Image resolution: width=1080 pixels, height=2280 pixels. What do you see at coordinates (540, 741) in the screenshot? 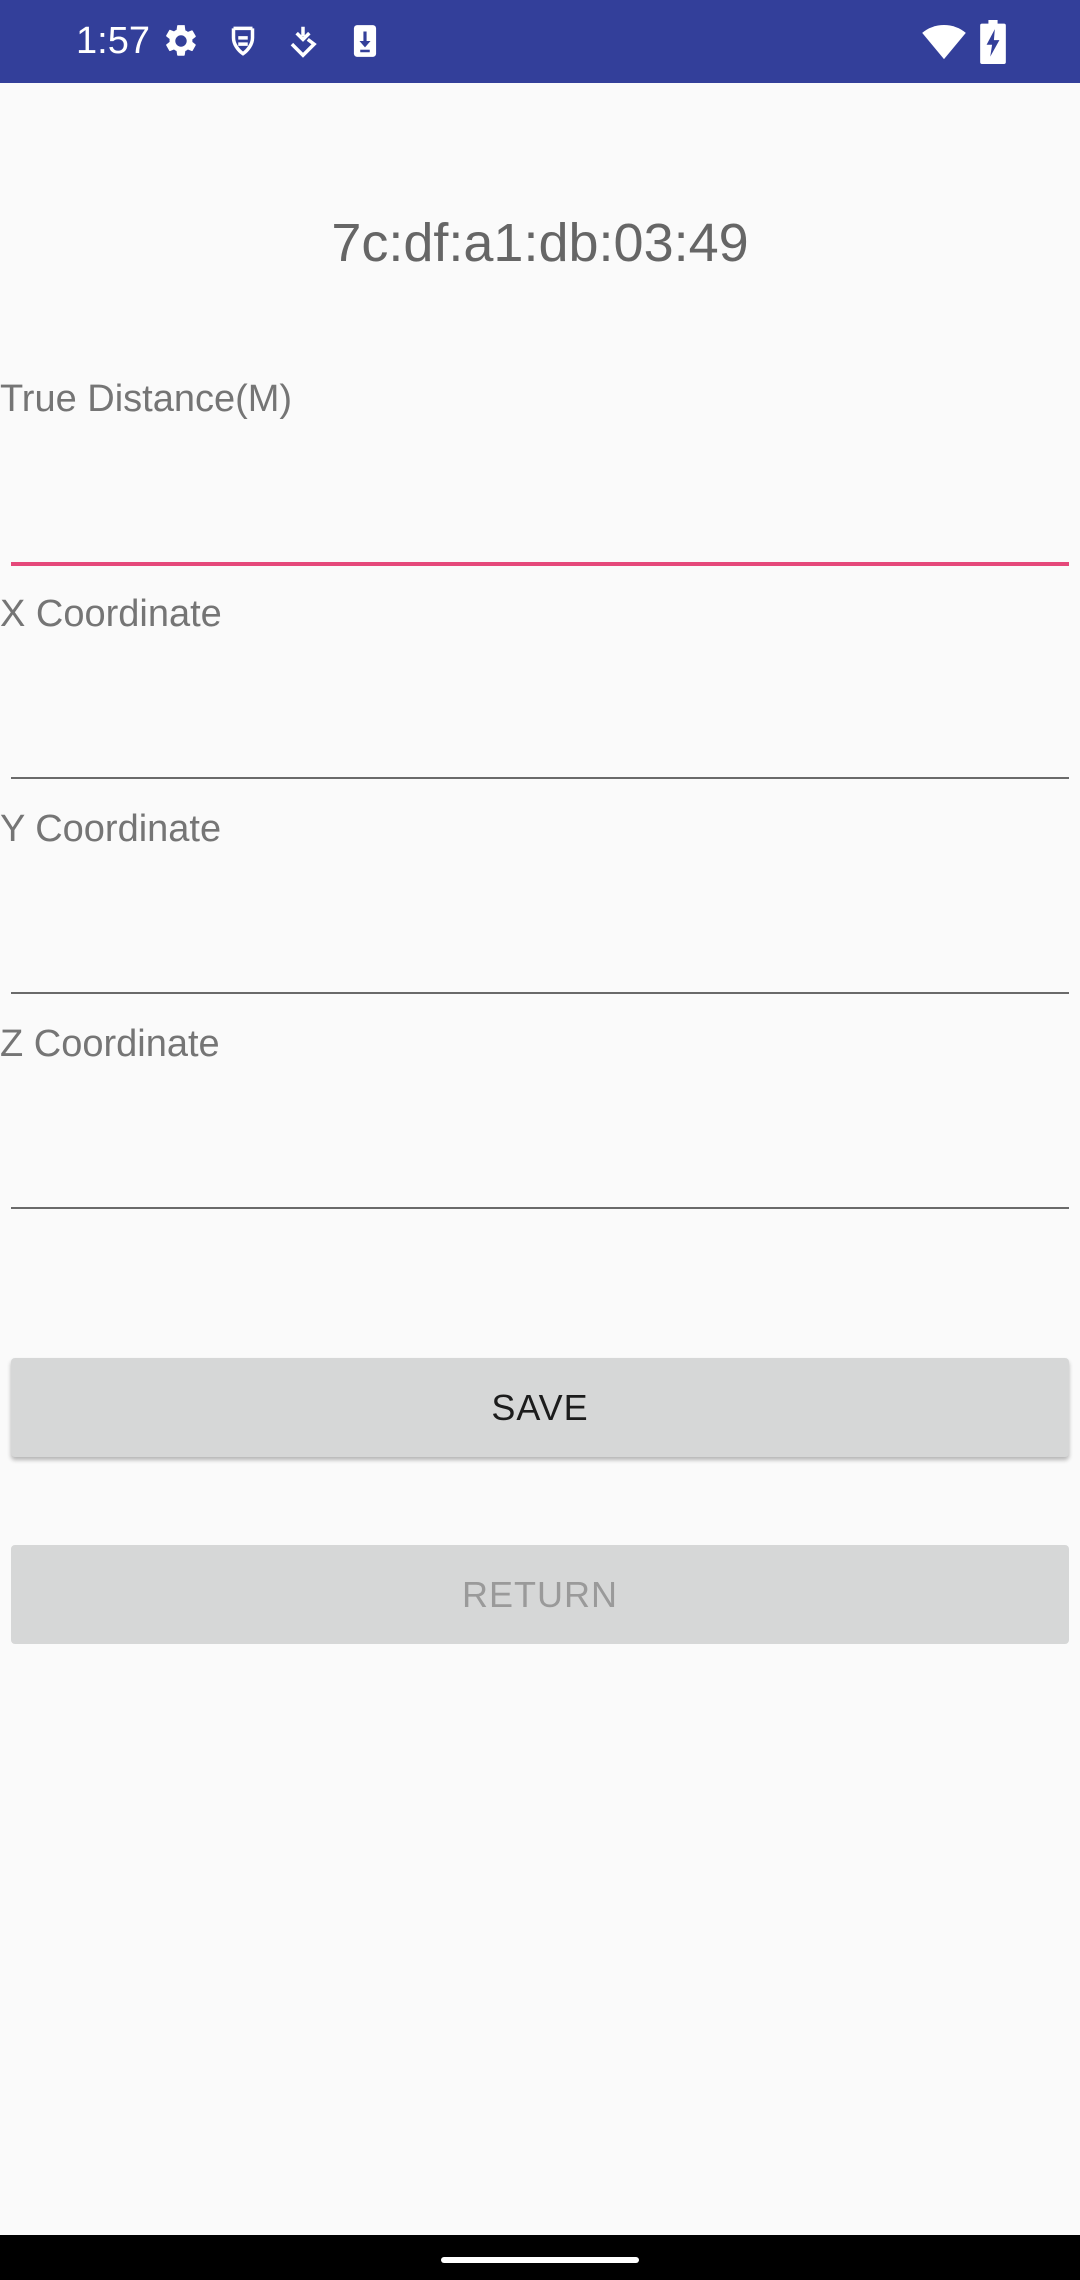
I see `x-coordinate-input` at bounding box center [540, 741].